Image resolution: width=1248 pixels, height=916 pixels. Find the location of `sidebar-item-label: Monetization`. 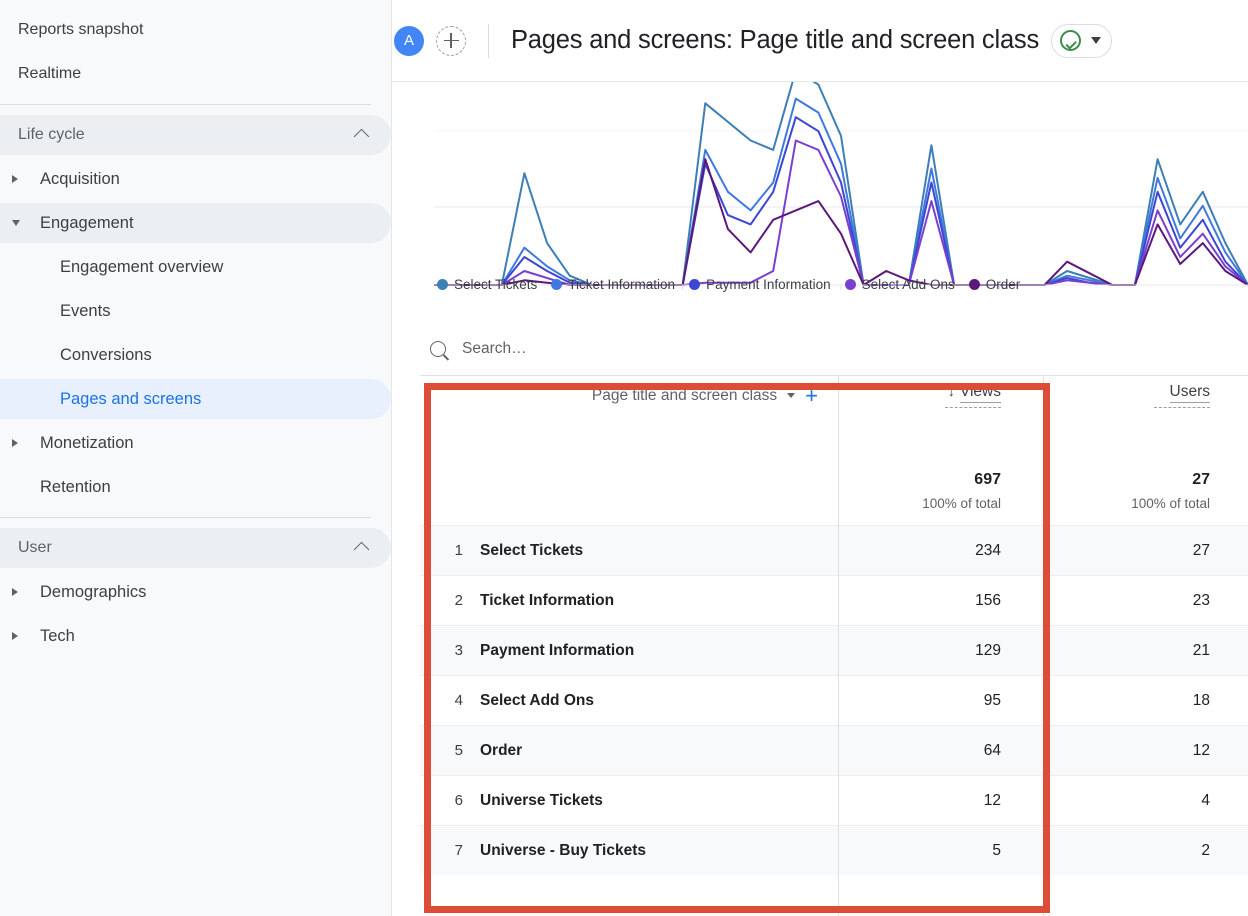

sidebar-item-label: Monetization is located at coordinates (87, 442).